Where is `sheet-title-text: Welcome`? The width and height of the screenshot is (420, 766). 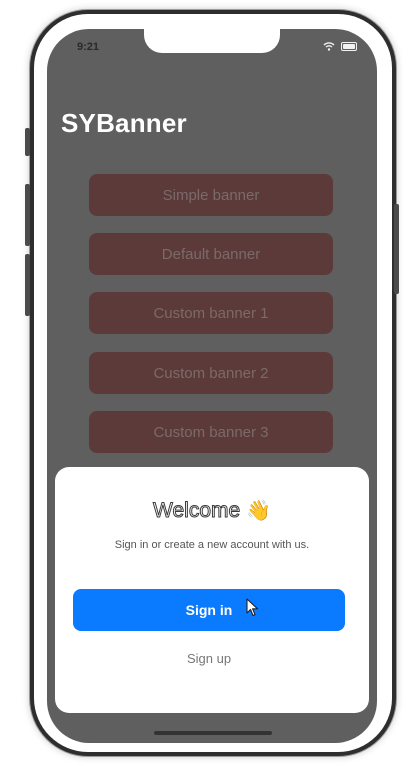 sheet-title-text: Welcome is located at coordinates (197, 511).